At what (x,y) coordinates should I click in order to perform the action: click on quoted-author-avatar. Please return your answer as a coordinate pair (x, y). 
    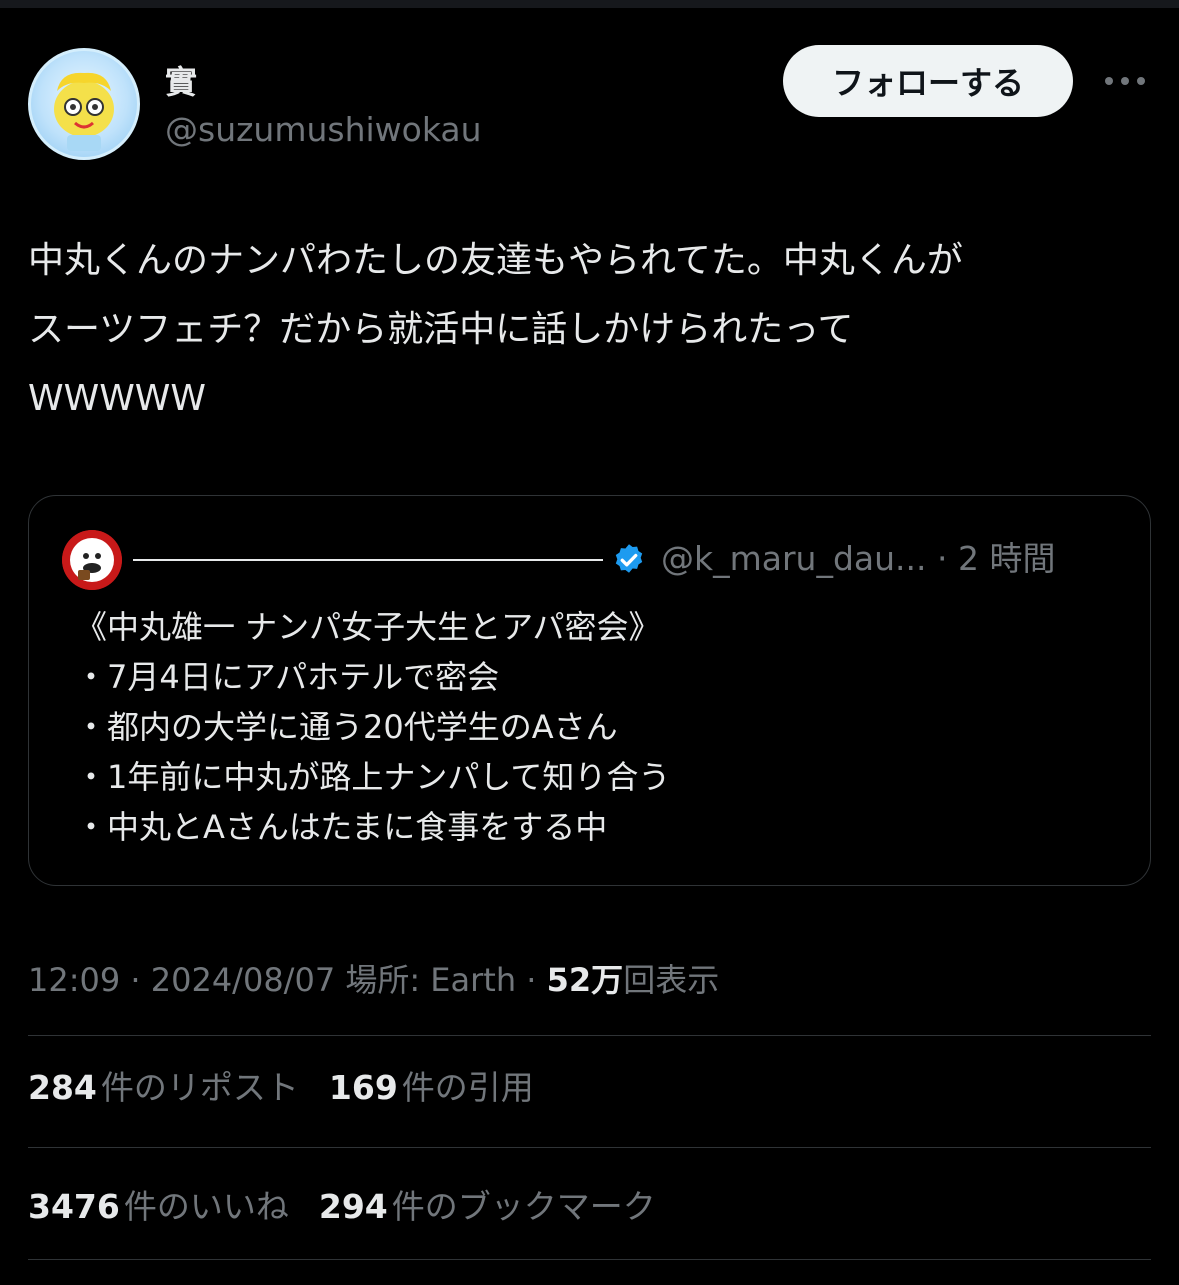
    Looking at the image, I should click on (92, 560).